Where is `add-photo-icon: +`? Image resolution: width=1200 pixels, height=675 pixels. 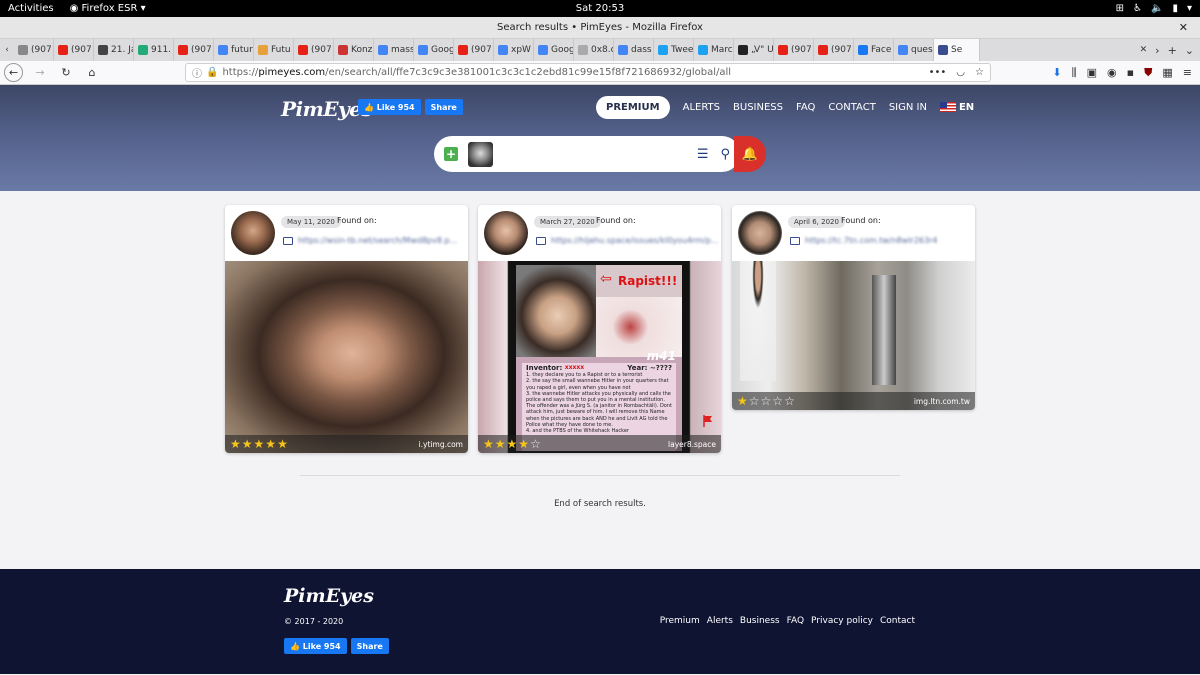
add-photo-icon: + is located at coordinates (451, 154).